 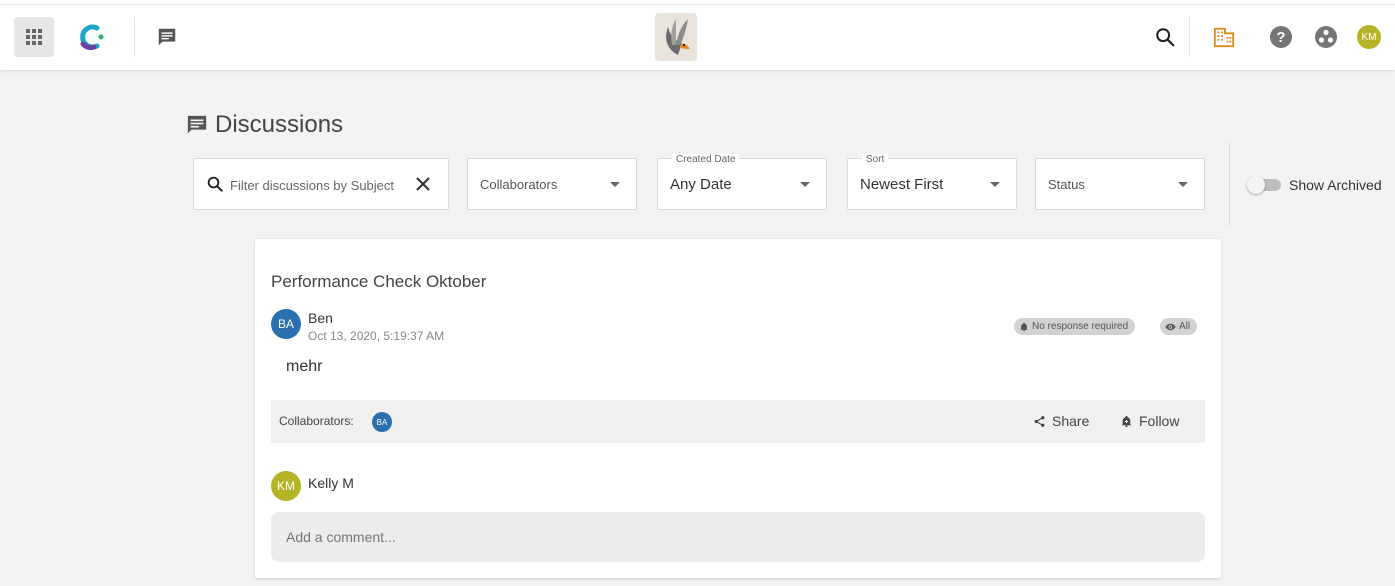 What do you see at coordinates (706, 159) in the screenshot?
I see `created-date-label: Created Date` at bounding box center [706, 159].